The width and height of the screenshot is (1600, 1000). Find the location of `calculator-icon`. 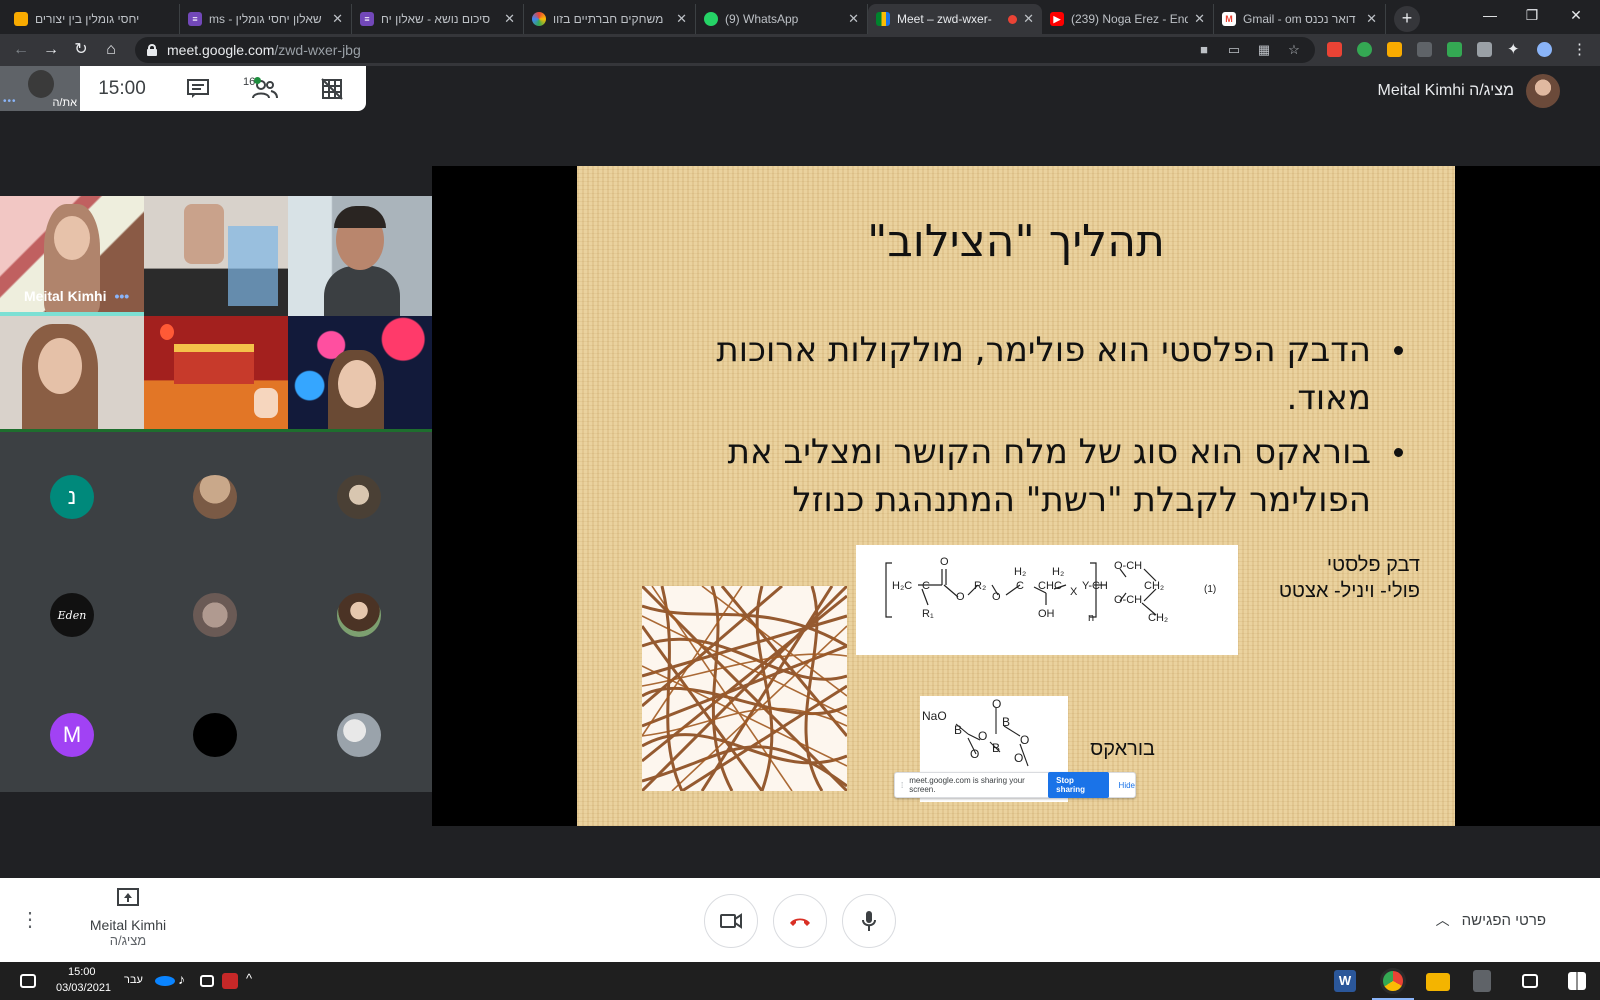

calculator-icon is located at coordinates (1482, 981).